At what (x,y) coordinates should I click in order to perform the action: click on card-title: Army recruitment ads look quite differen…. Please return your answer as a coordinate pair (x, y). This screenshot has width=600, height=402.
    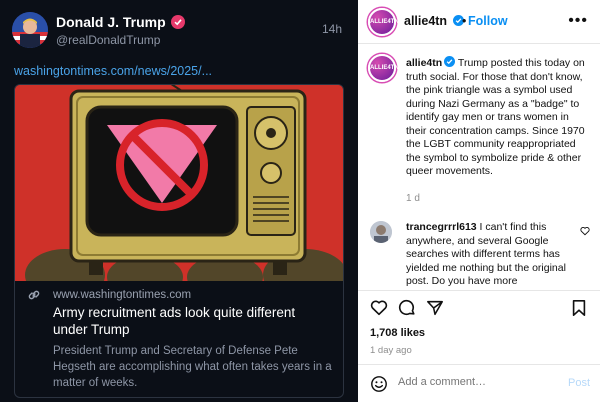
    Looking at the image, I should click on (174, 321).